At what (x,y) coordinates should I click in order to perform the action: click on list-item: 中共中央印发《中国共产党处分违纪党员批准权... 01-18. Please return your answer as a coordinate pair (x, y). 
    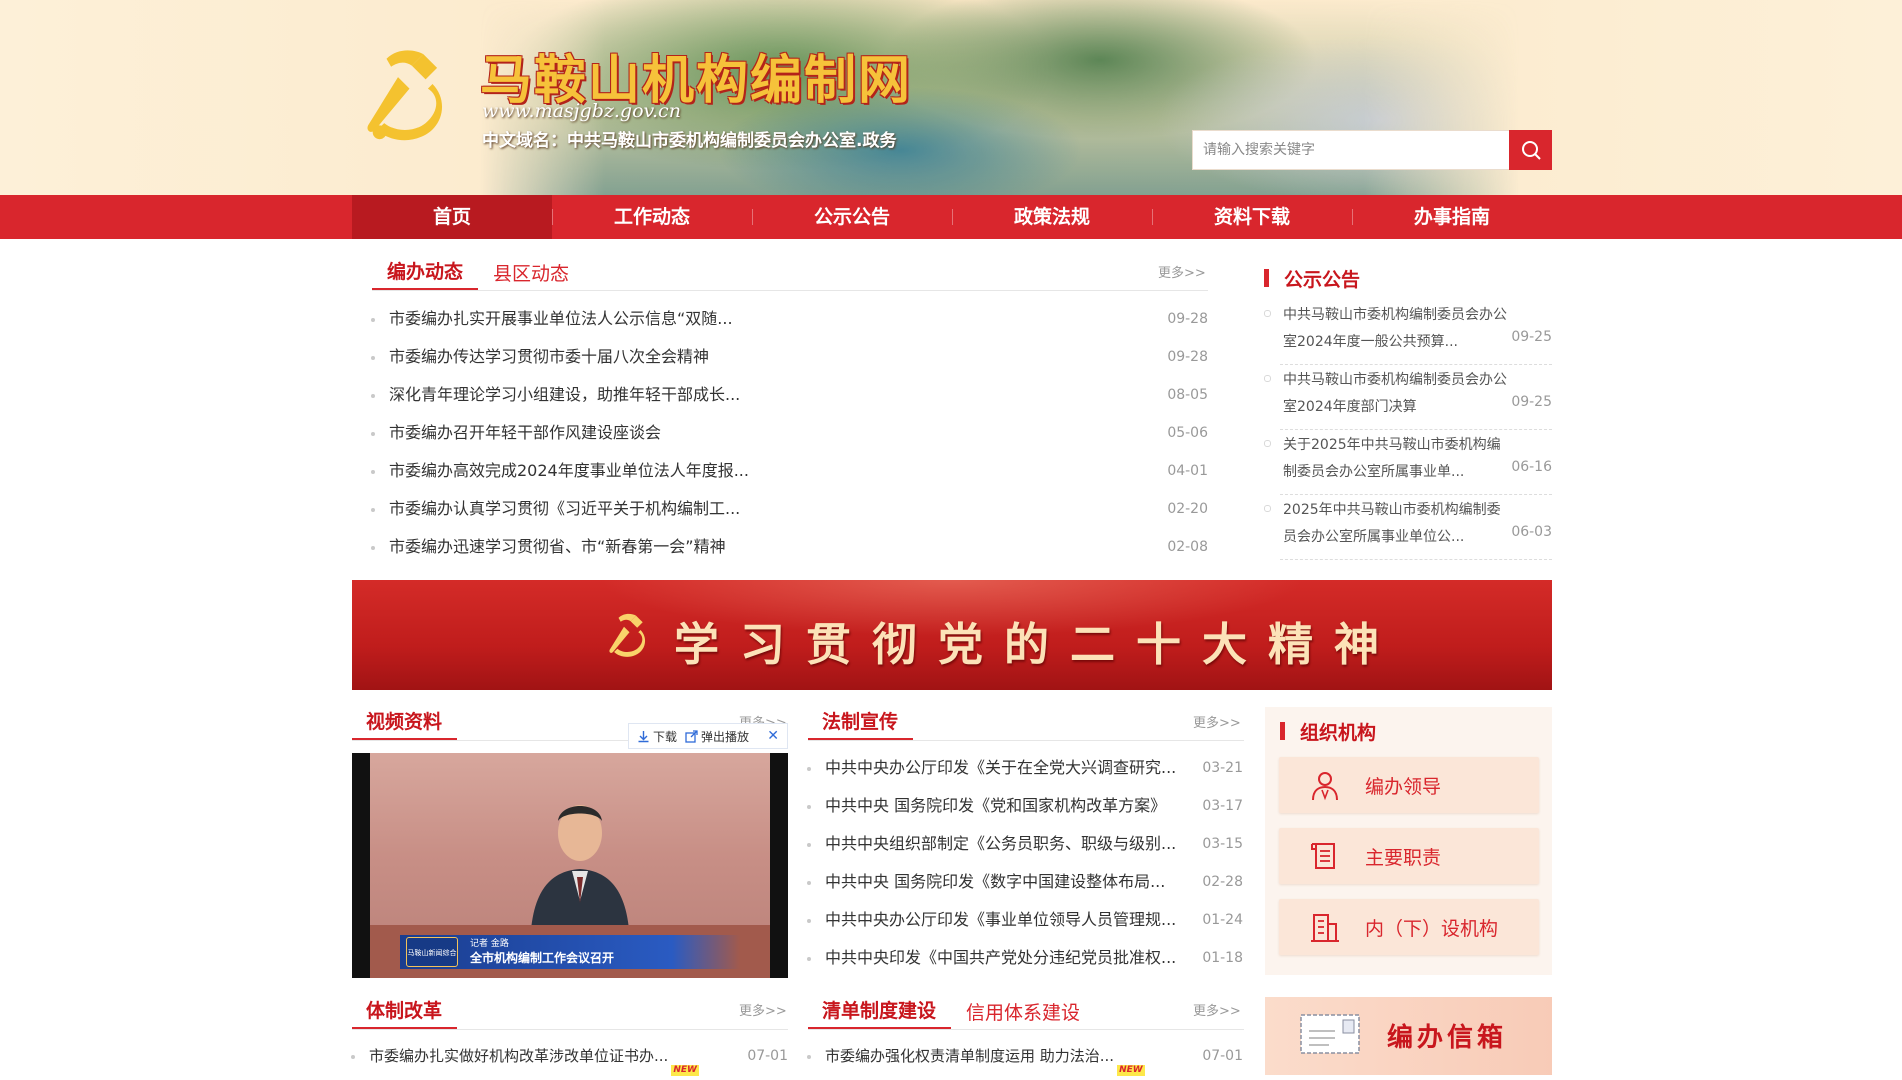
    Looking at the image, I should click on (1025, 958).